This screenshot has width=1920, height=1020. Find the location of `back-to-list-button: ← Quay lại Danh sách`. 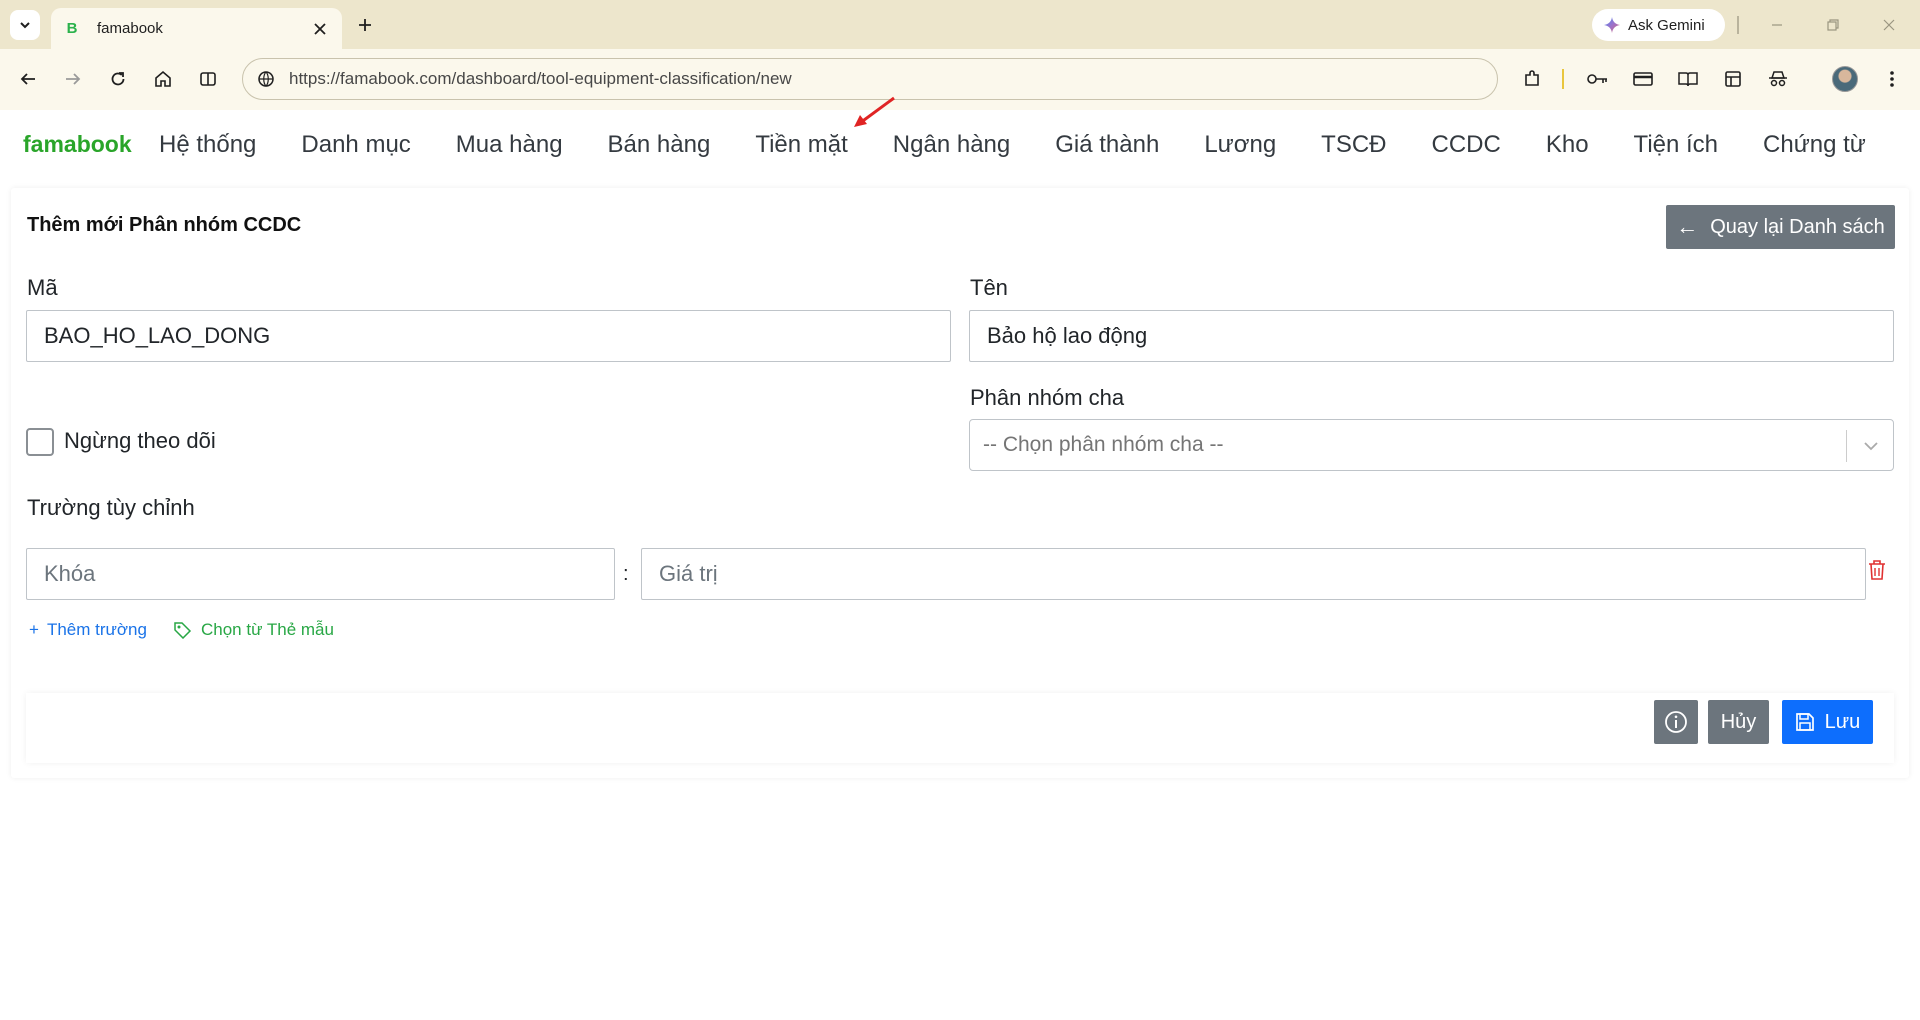

back-to-list-button: ← Quay lại Danh sách is located at coordinates (1780, 227).